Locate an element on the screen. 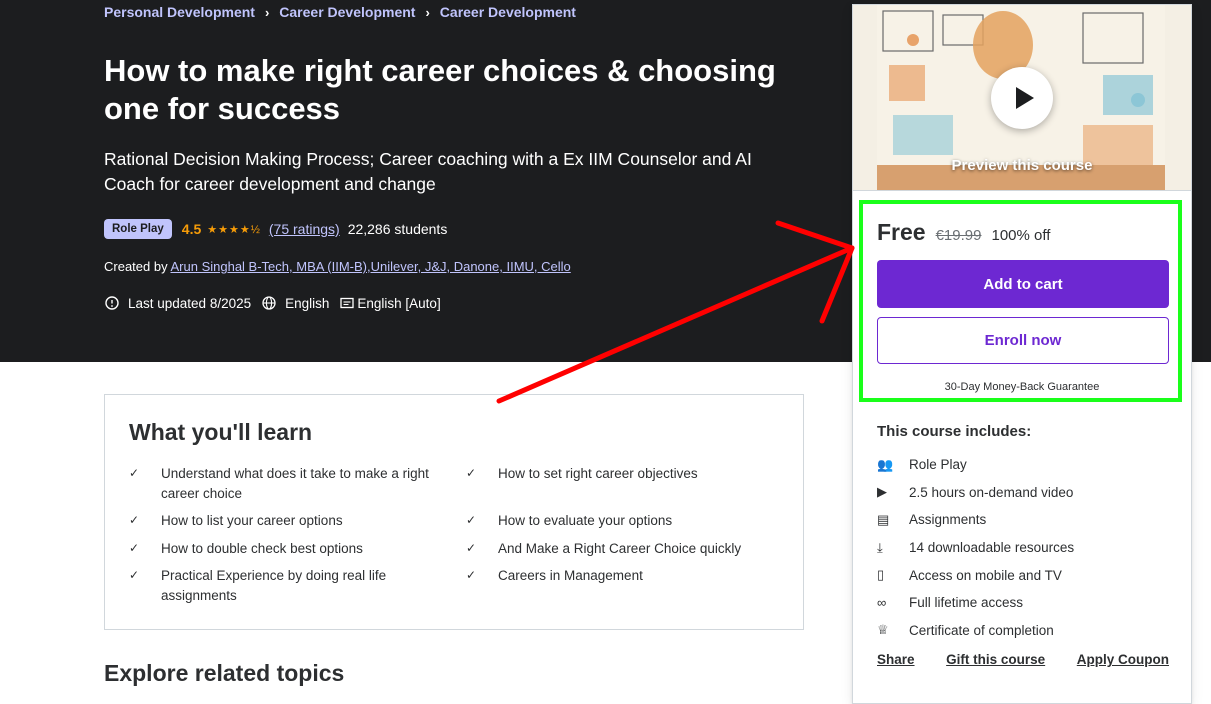  include-item: ▤ Assignments is located at coordinates (1027, 520).